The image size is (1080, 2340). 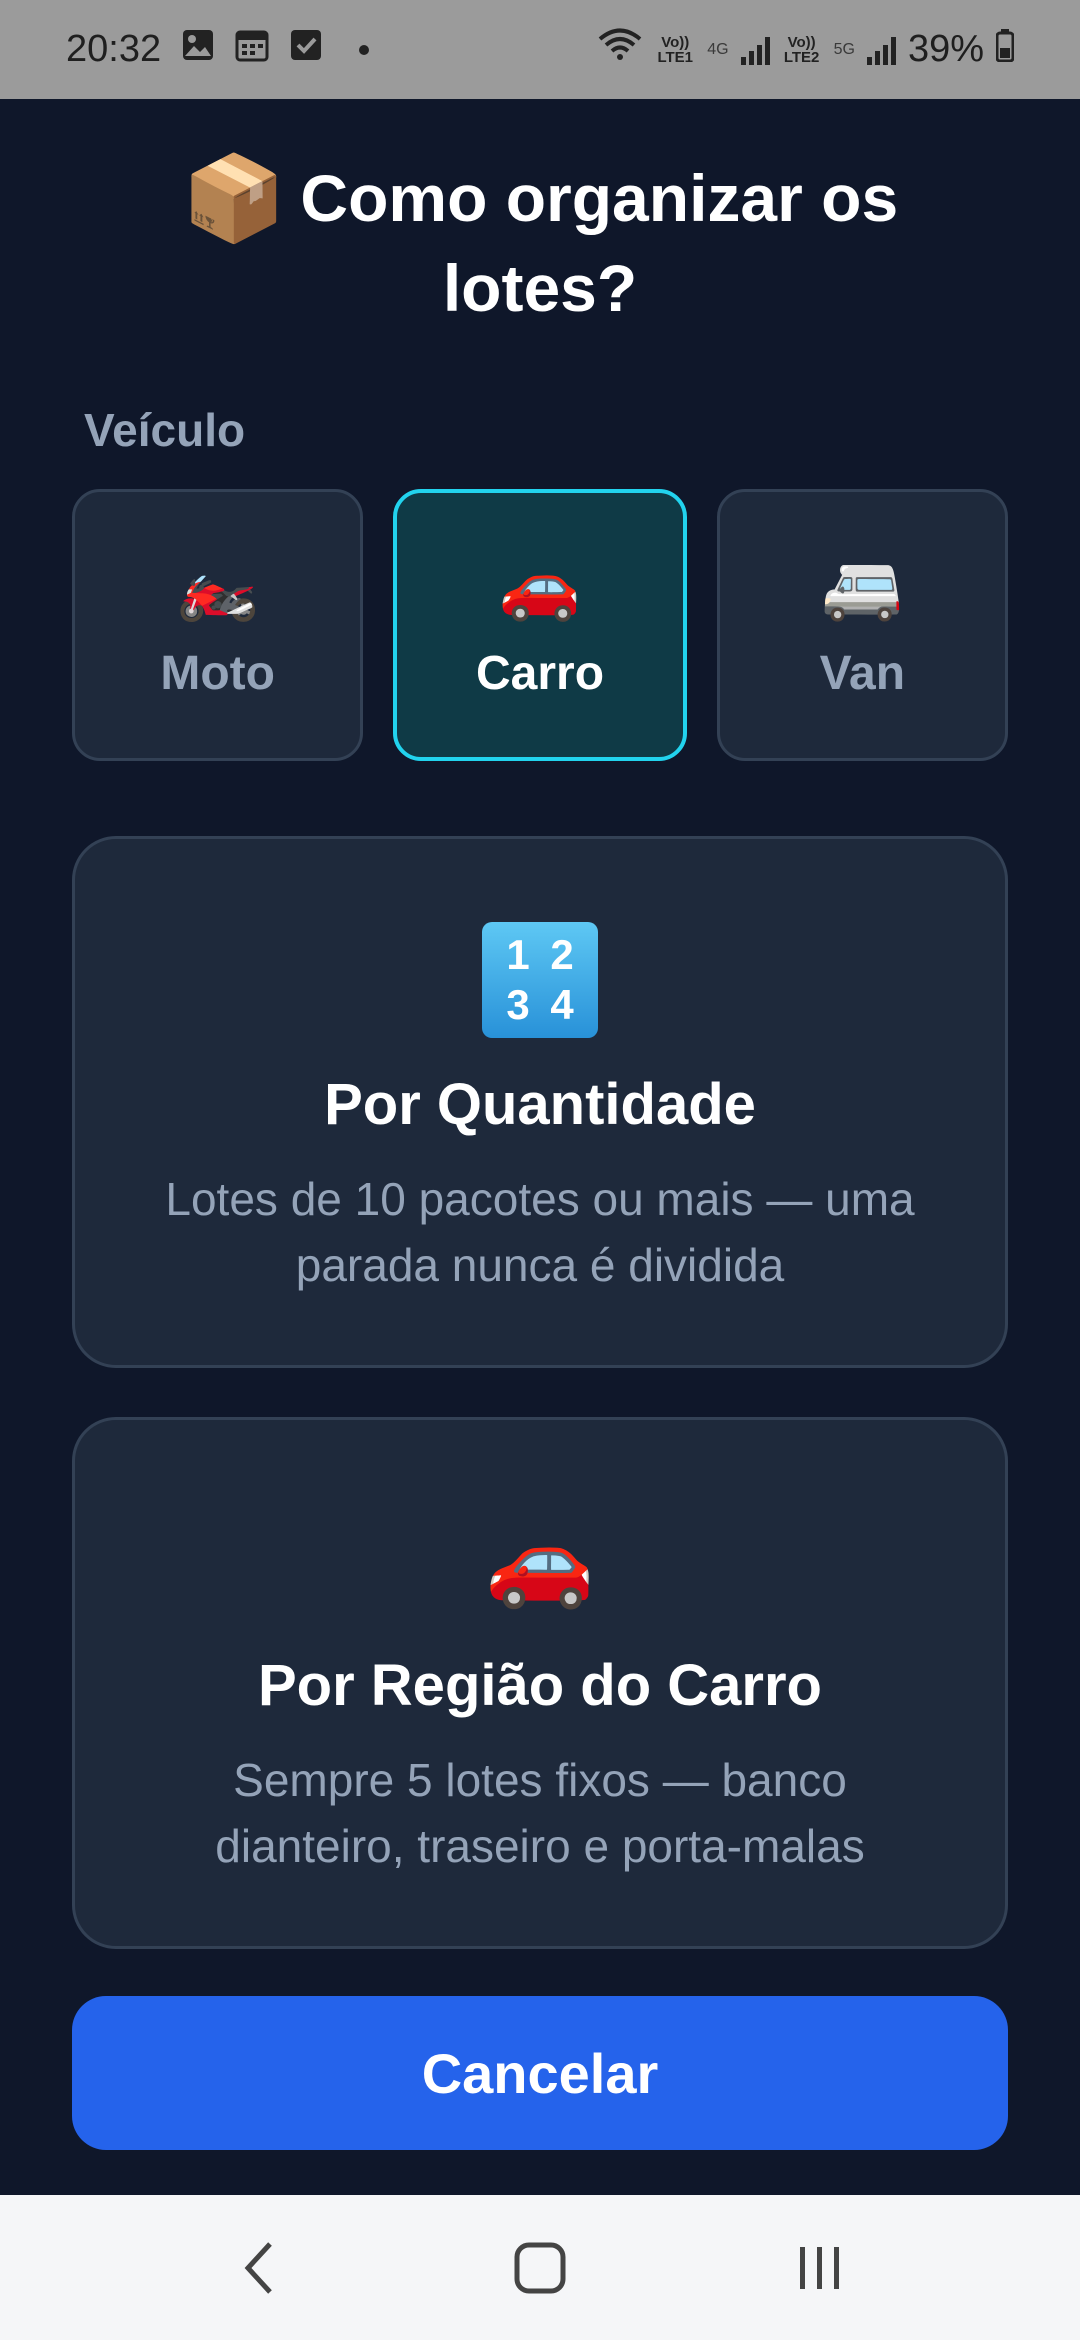 What do you see at coordinates (198, 50) in the screenshot?
I see `gallery-icon` at bounding box center [198, 50].